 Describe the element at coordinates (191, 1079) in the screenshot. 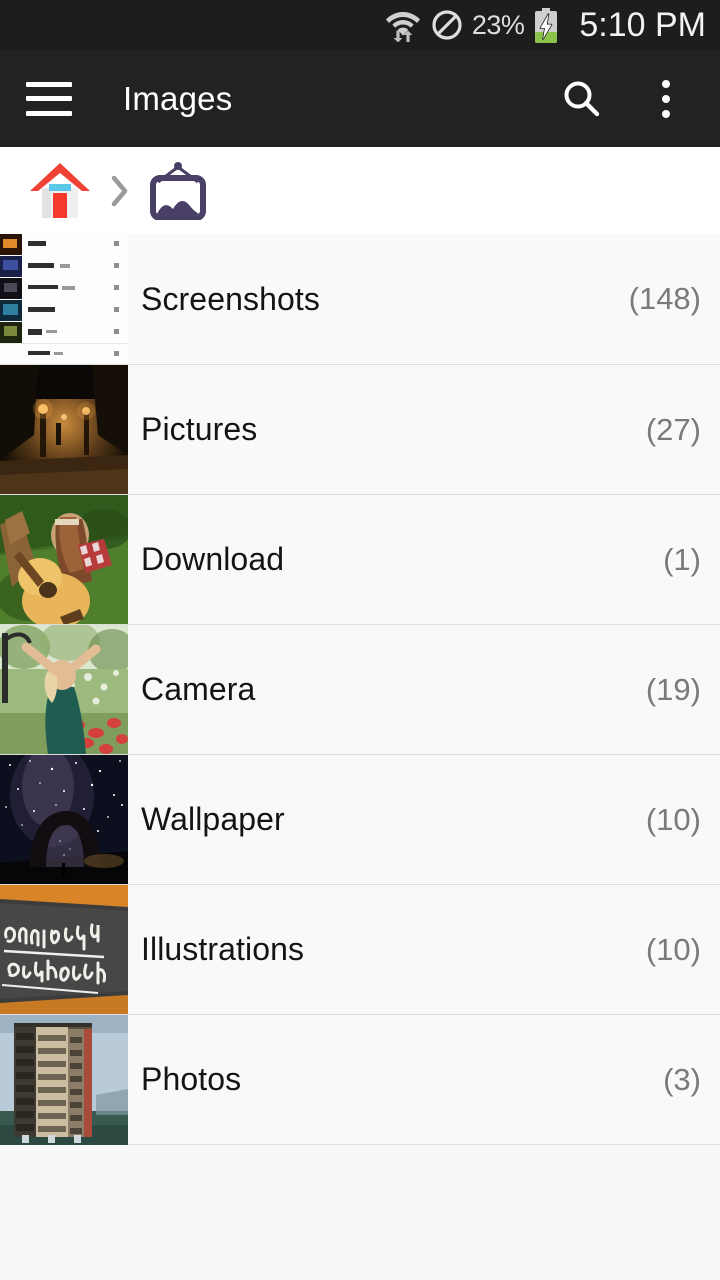

I see `folder-name: Photos` at that location.